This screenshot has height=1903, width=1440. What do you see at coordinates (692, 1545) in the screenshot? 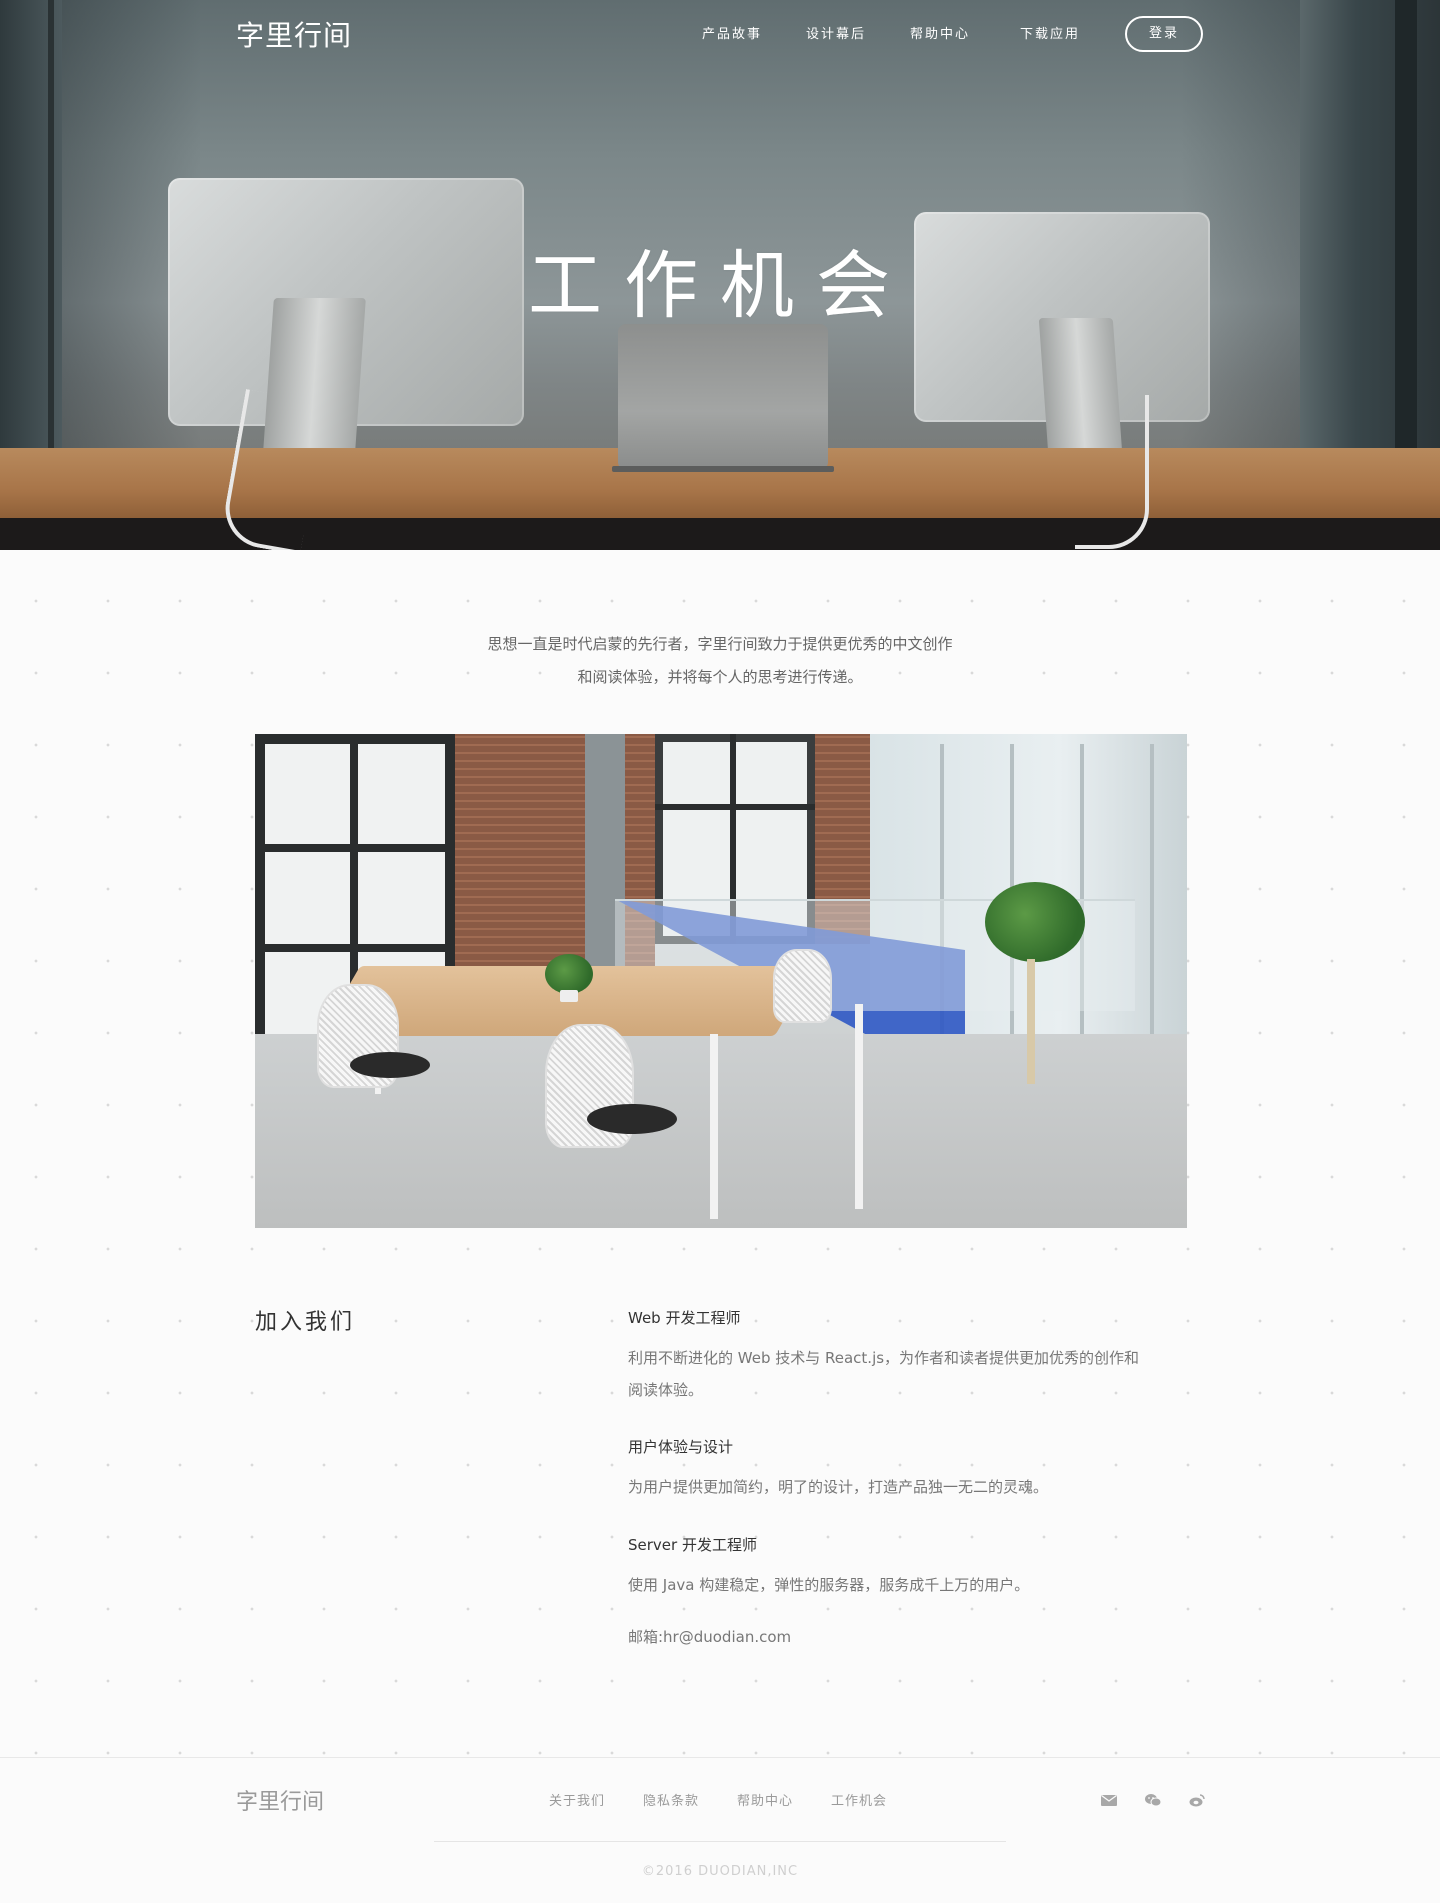
I see `job-title: Server 开发工程师` at bounding box center [692, 1545].